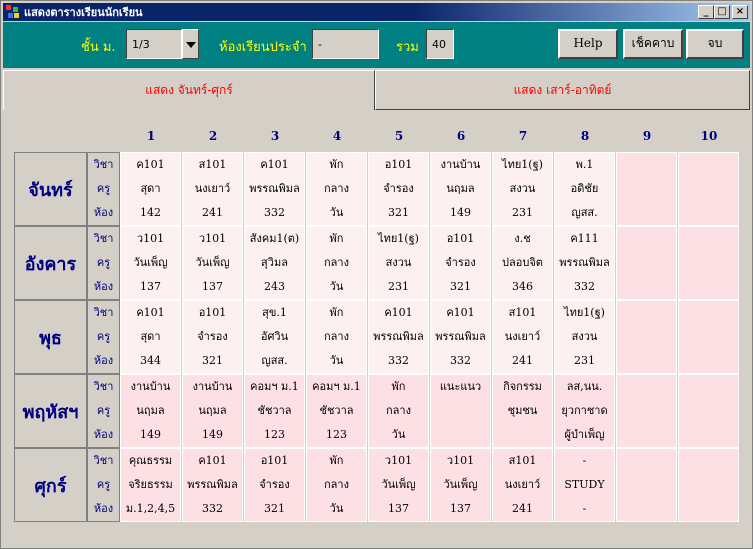 The image size is (753, 549). I want to click on timetable-cell: ค111 พรรณพิมล 332, so click(584, 263).